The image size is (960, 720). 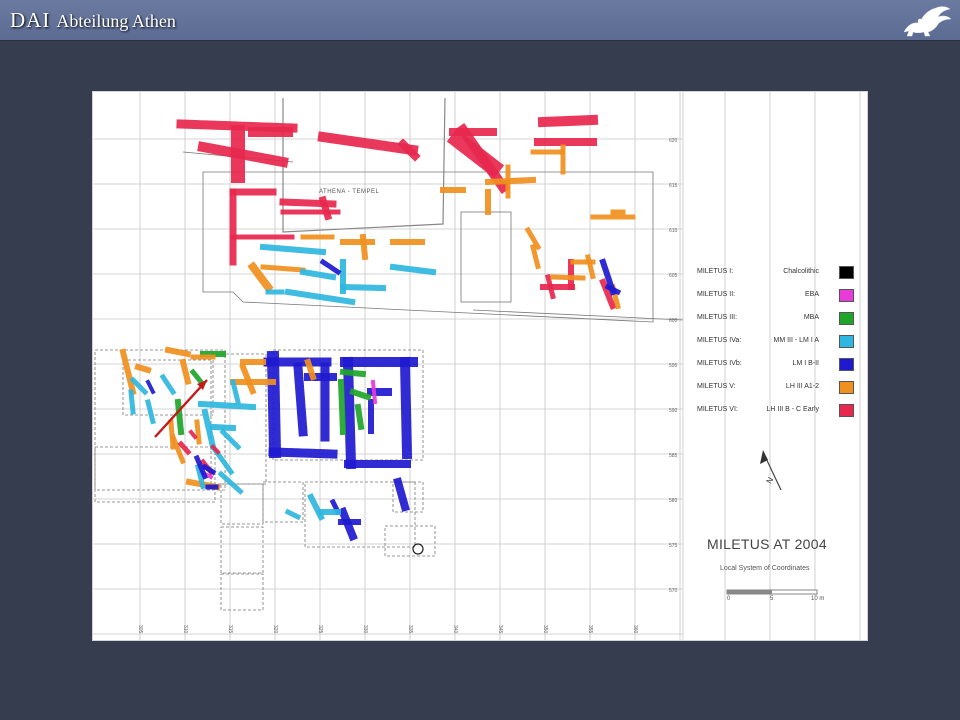 What do you see at coordinates (673, 141) in the screenshot?
I see `axis-right-label: 620` at bounding box center [673, 141].